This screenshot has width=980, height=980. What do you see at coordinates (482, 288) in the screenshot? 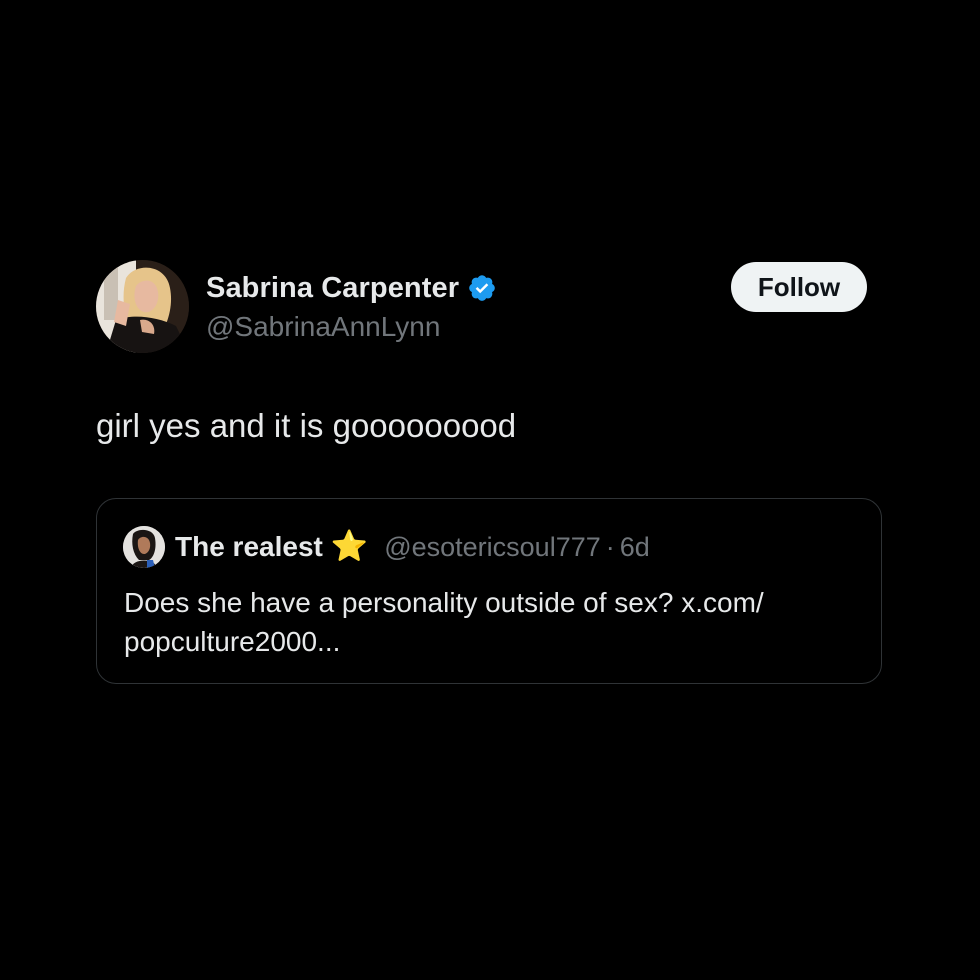
I see `verified-badge-icon` at bounding box center [482, 288].